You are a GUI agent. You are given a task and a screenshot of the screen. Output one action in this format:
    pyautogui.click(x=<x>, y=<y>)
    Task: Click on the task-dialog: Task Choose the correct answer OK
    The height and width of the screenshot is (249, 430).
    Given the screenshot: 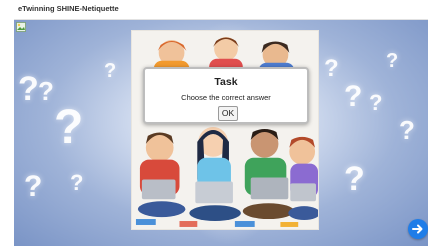 What is the action you would take?
    pyautogui.click(x=226, y=95)
    